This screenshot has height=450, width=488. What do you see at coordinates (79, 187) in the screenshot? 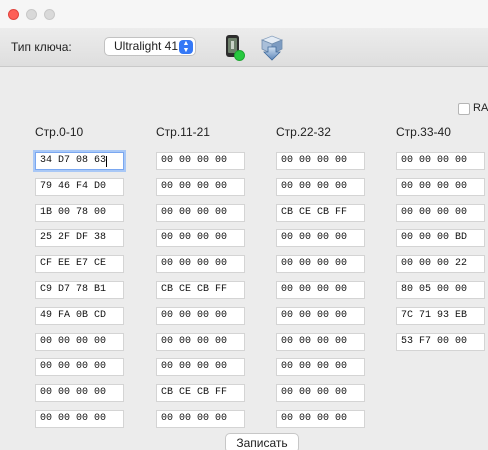
I see `page-cell-input: 79 46 F4 D0` at bounding box center [79, 187].